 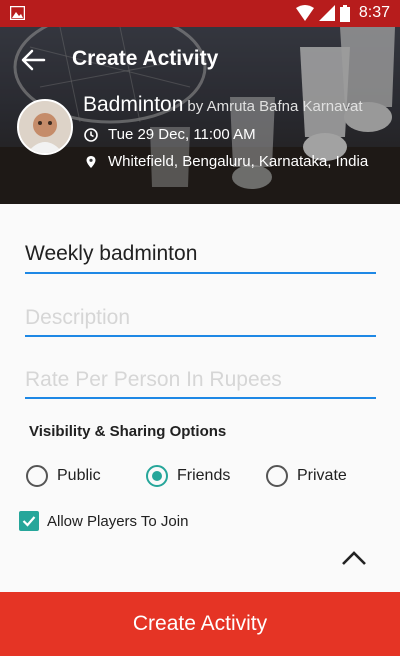 What do you see at coordinates (37, 476) in the screenshot?
I see `radio-circle-public` at bounding box center [37, 476].